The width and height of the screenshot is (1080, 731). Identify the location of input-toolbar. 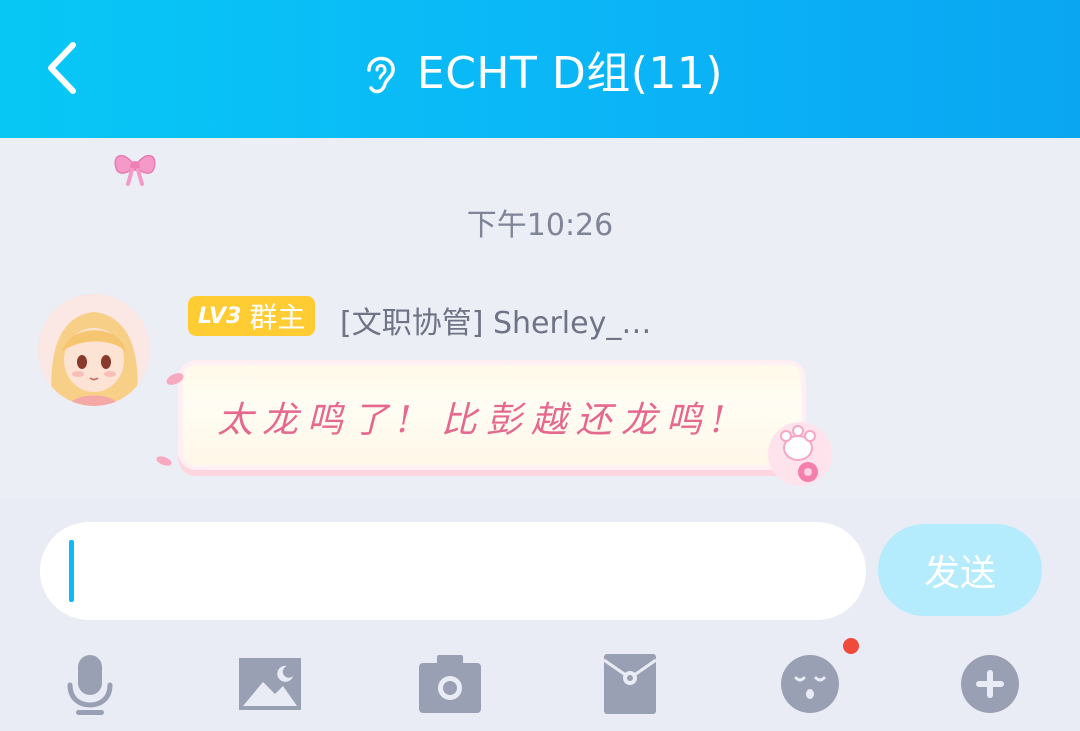
(540, 681).